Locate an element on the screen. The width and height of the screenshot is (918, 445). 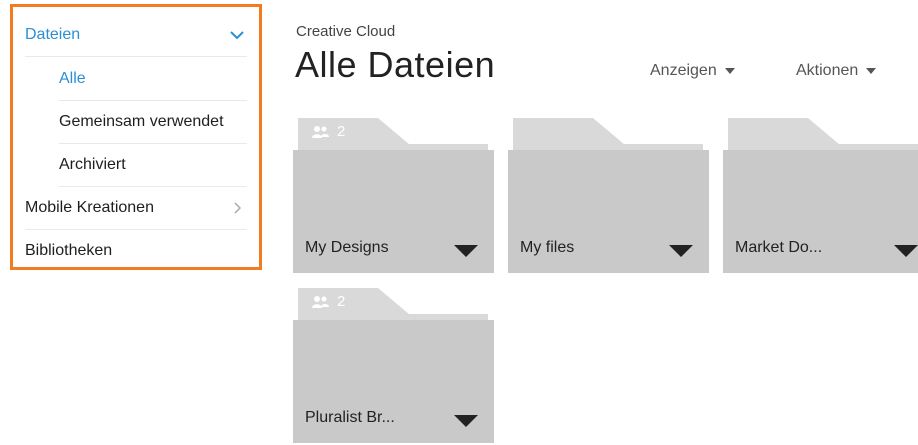
sidebar-item-gemeinsam-verwendet: Gemeinsam verwendet is located at coordinates (153, 122).